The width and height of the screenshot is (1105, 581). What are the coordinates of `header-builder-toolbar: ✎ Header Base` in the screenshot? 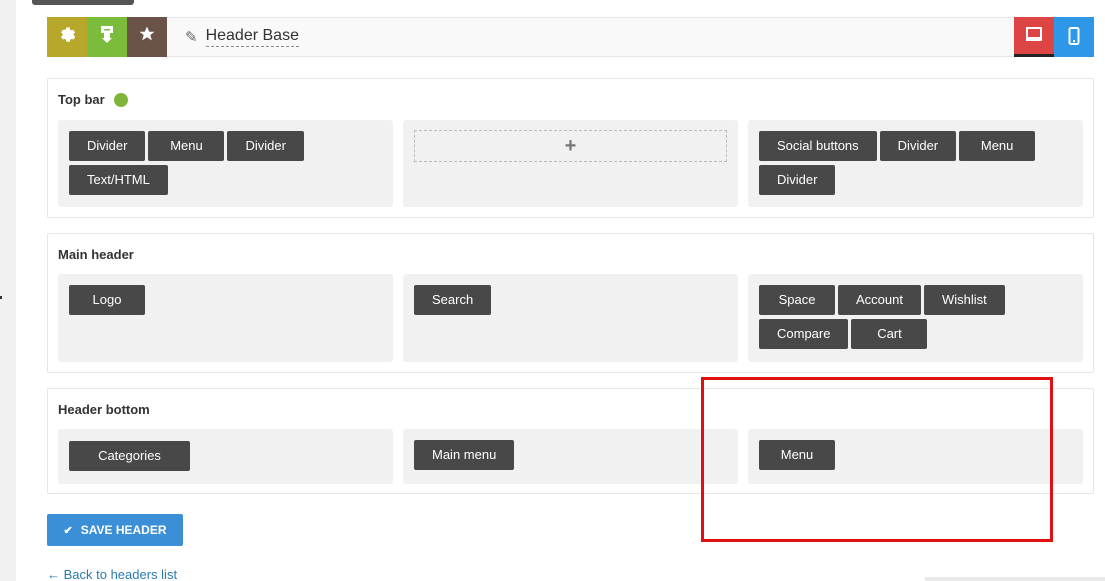 It's located at (570, 36).